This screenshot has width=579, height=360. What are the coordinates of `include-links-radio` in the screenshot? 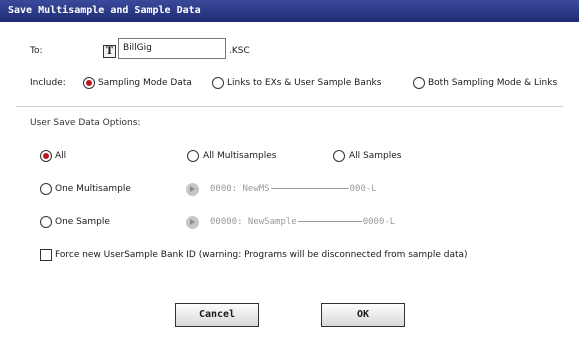 It's located at (218, 83).